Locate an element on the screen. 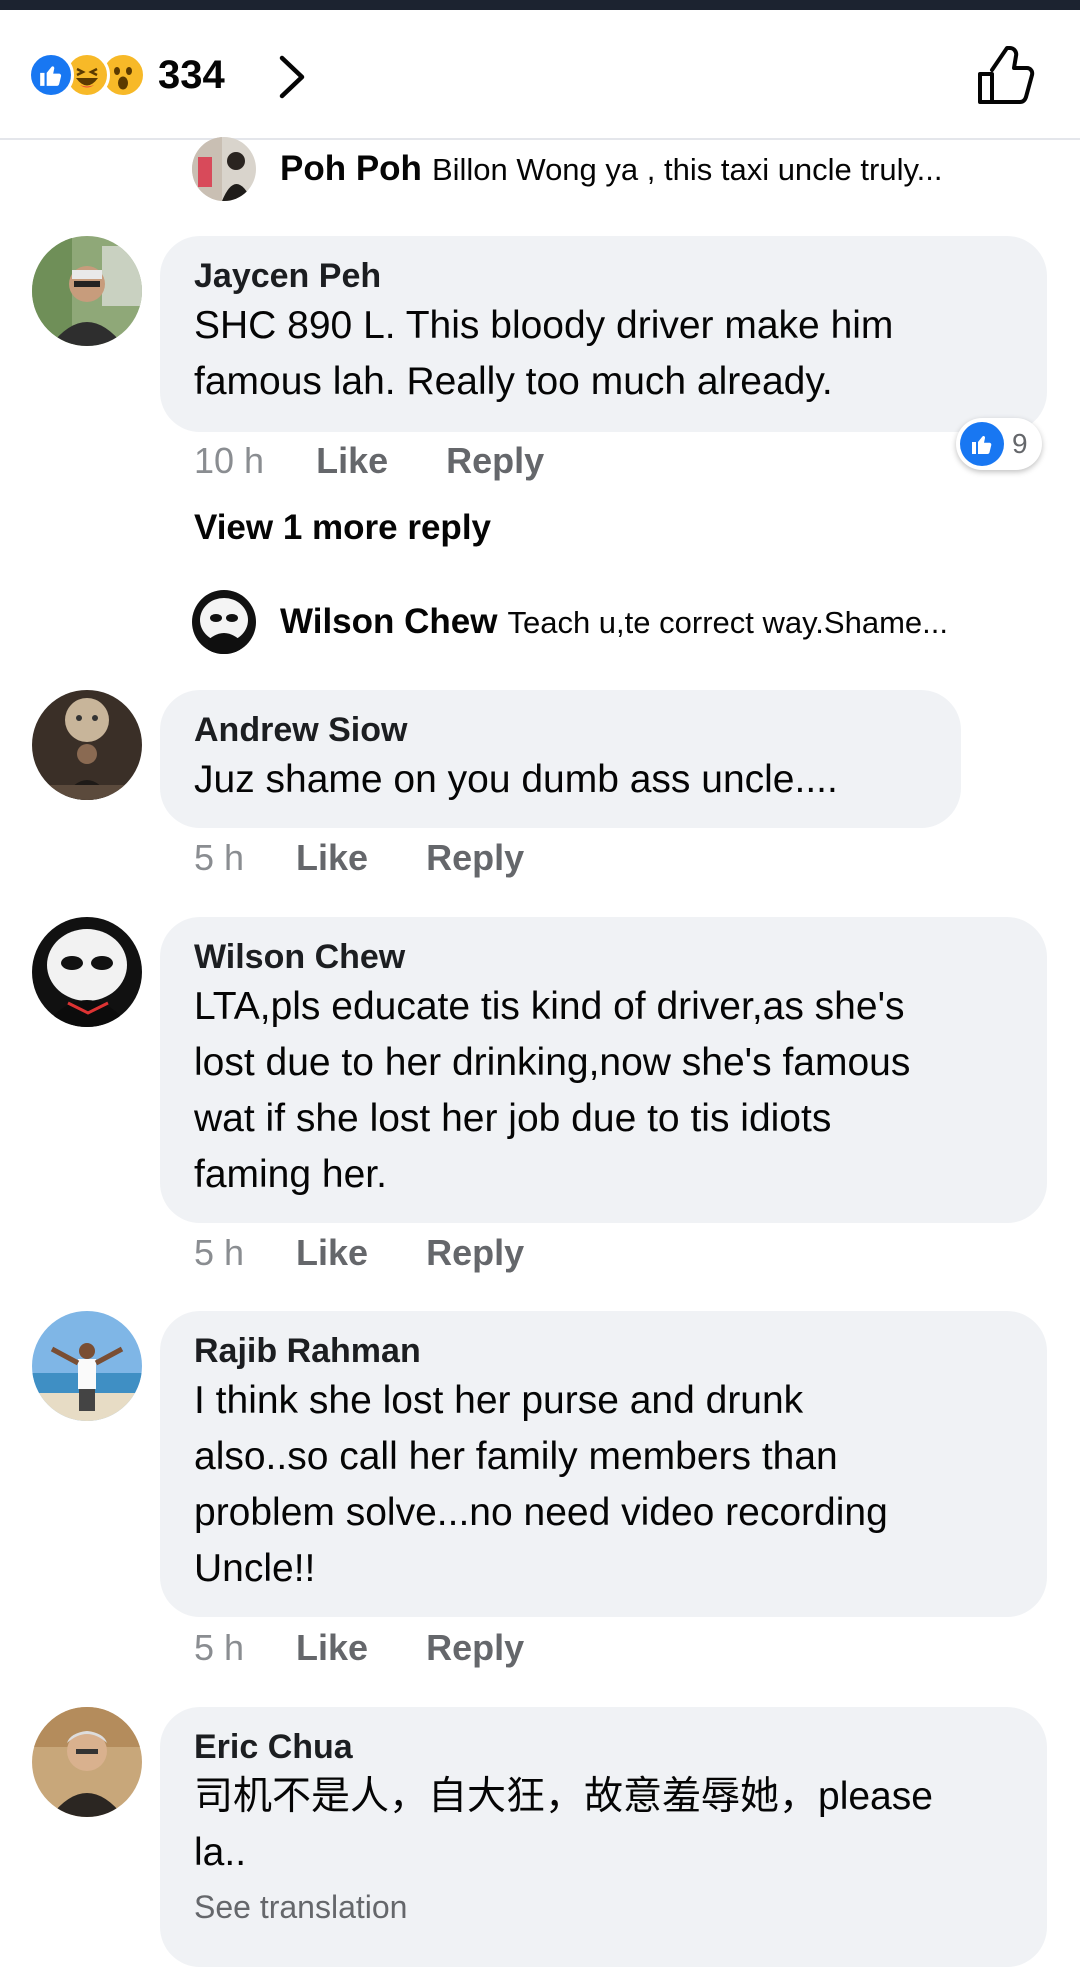  comment-text: 司机不是人，自大狂，故意羞辱她，please la.. is located at coordinates (563, 1824).